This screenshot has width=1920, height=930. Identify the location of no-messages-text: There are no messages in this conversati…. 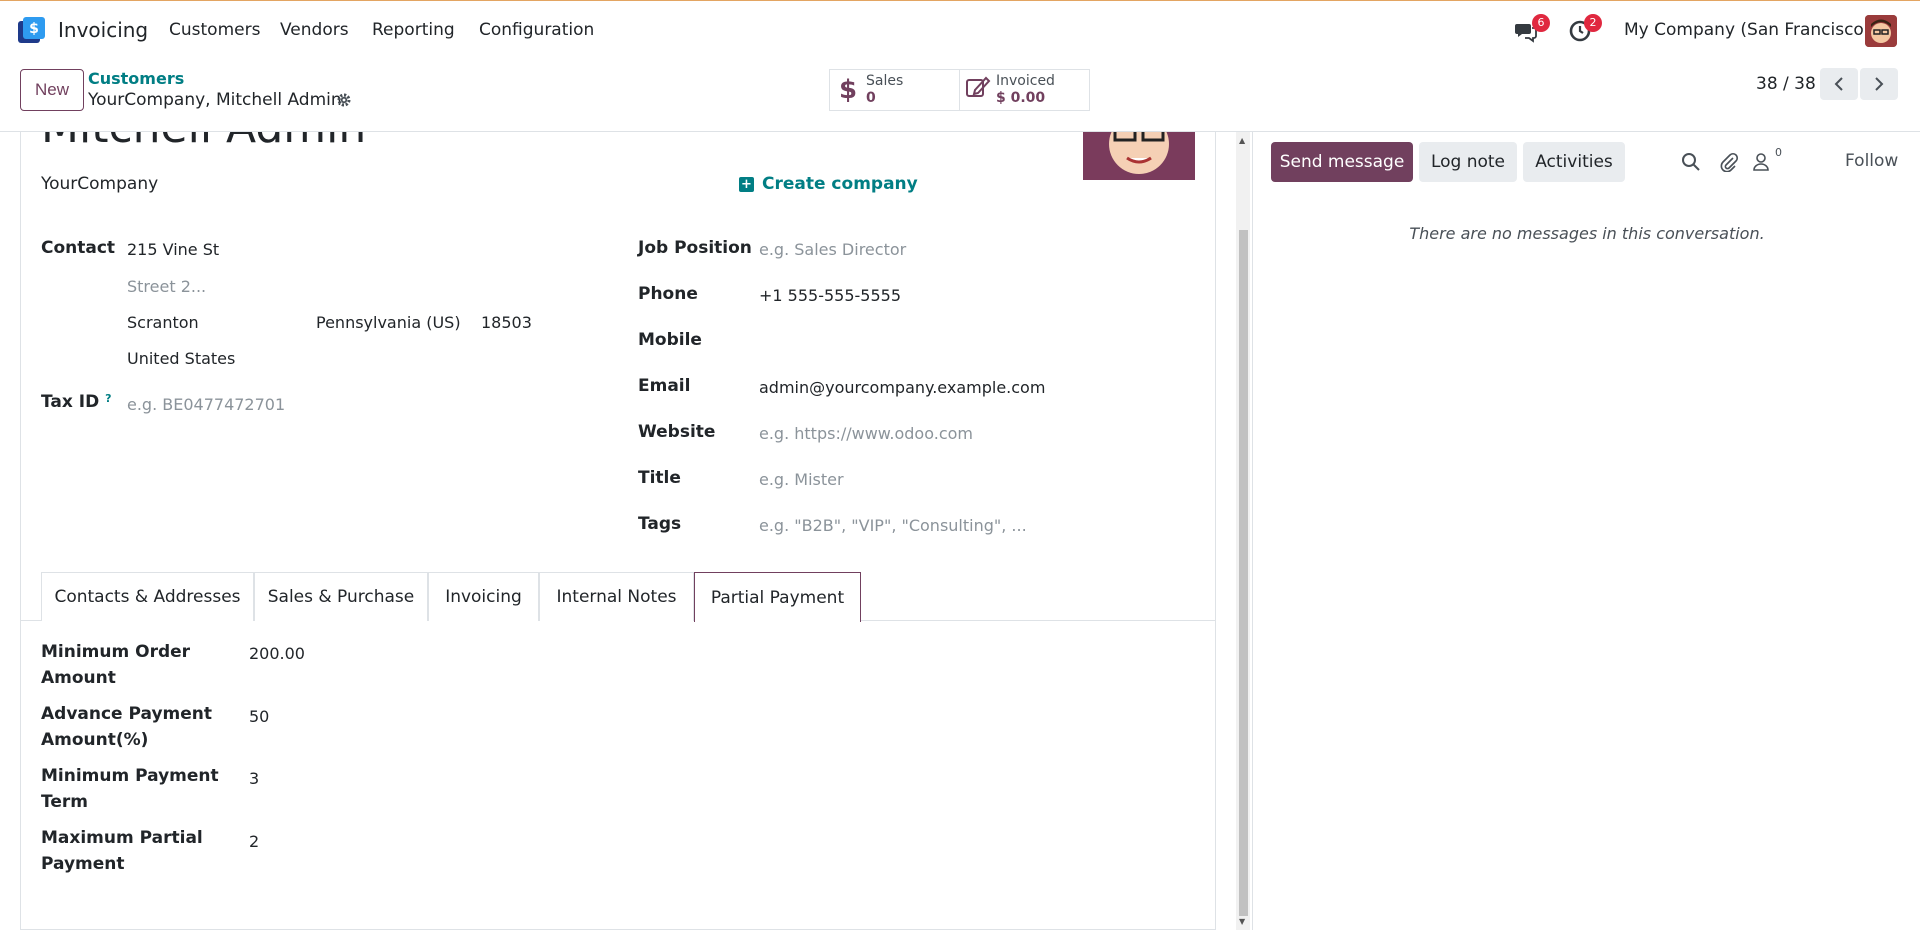
(1587, 233).